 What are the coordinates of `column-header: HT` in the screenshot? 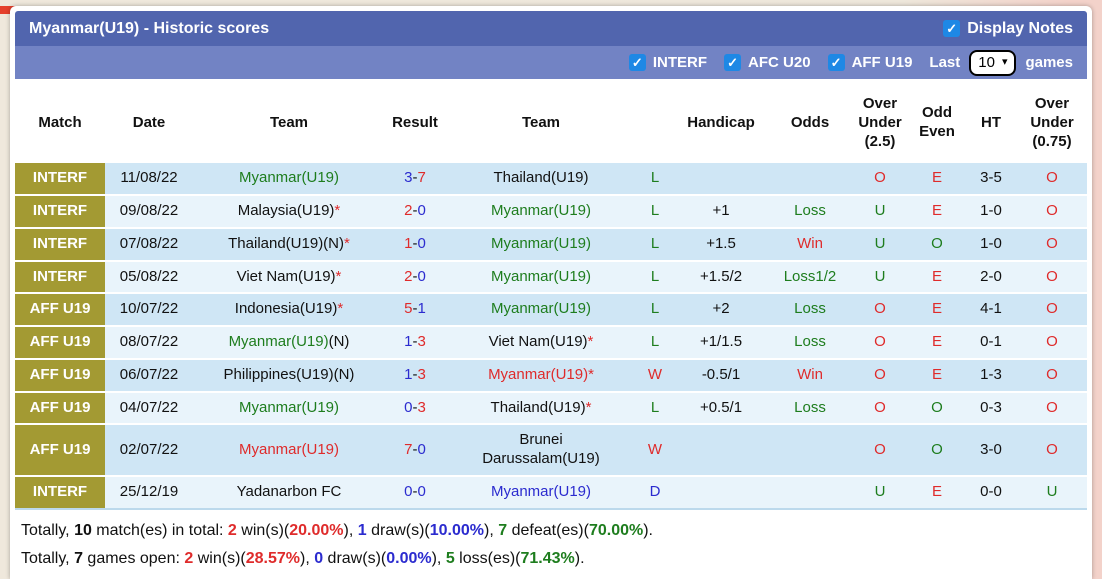 It's located at (991, 124).